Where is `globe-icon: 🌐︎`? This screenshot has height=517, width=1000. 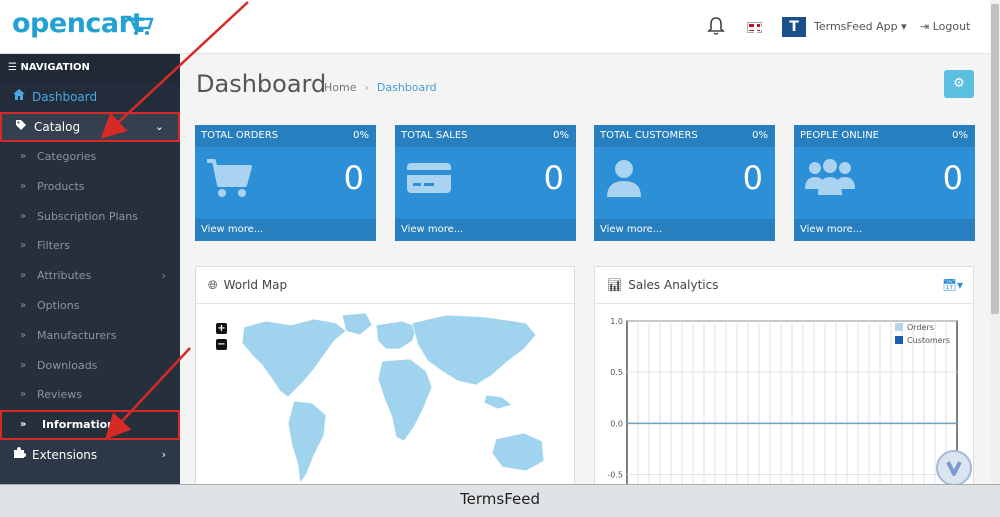 globe-icon: 🌐︎ is located at coordinates (213, 285).